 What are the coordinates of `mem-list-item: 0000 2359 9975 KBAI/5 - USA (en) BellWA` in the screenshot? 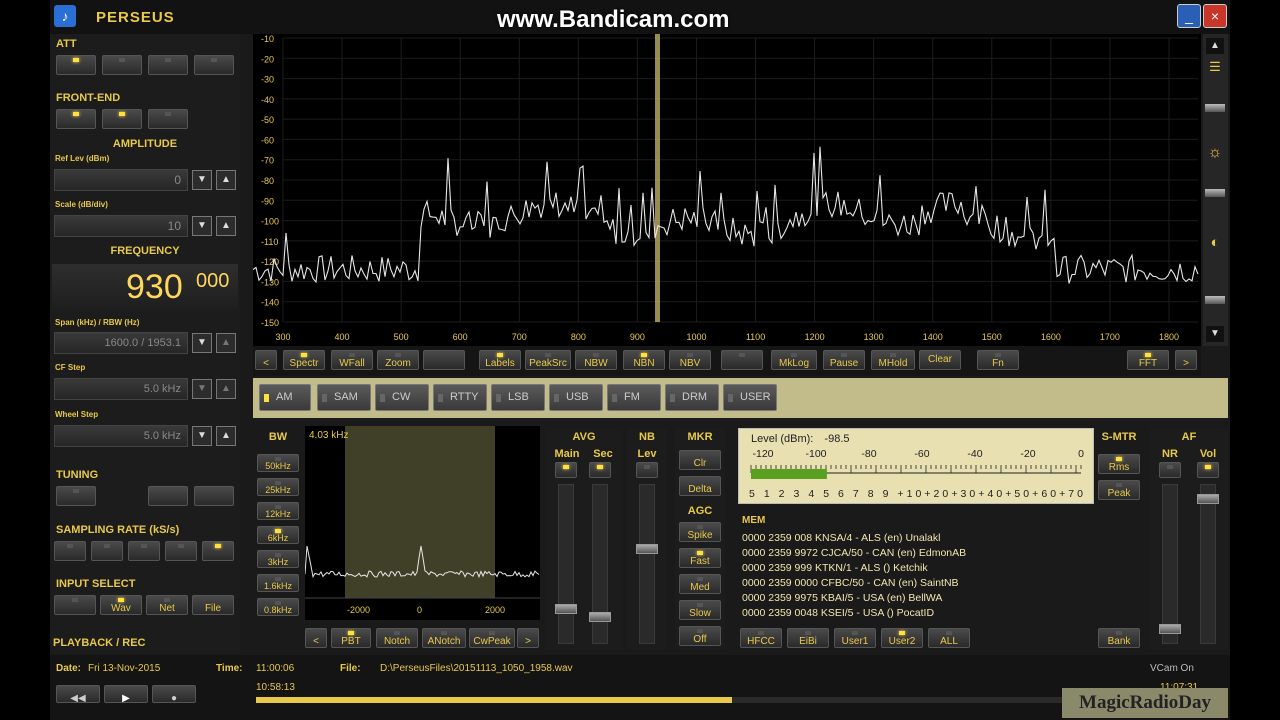 It's located at (854, 598).